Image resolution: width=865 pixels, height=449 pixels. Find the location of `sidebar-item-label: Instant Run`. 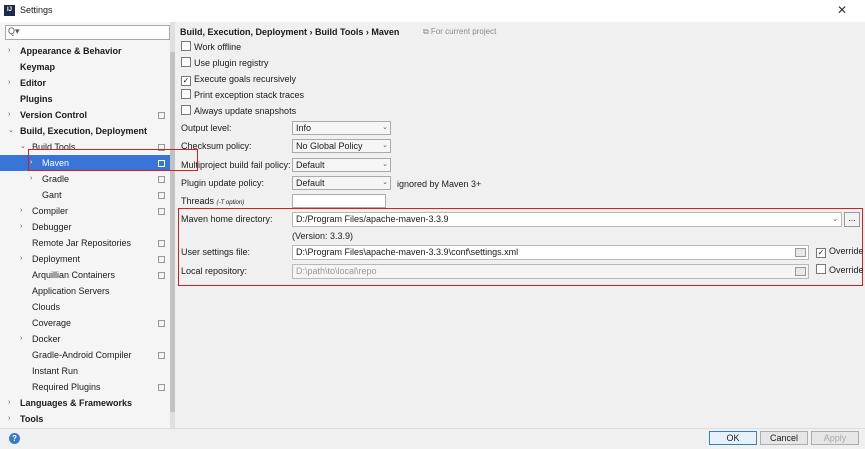

sidebar-item-label: Instant Run is located at coordinates (55, 371).